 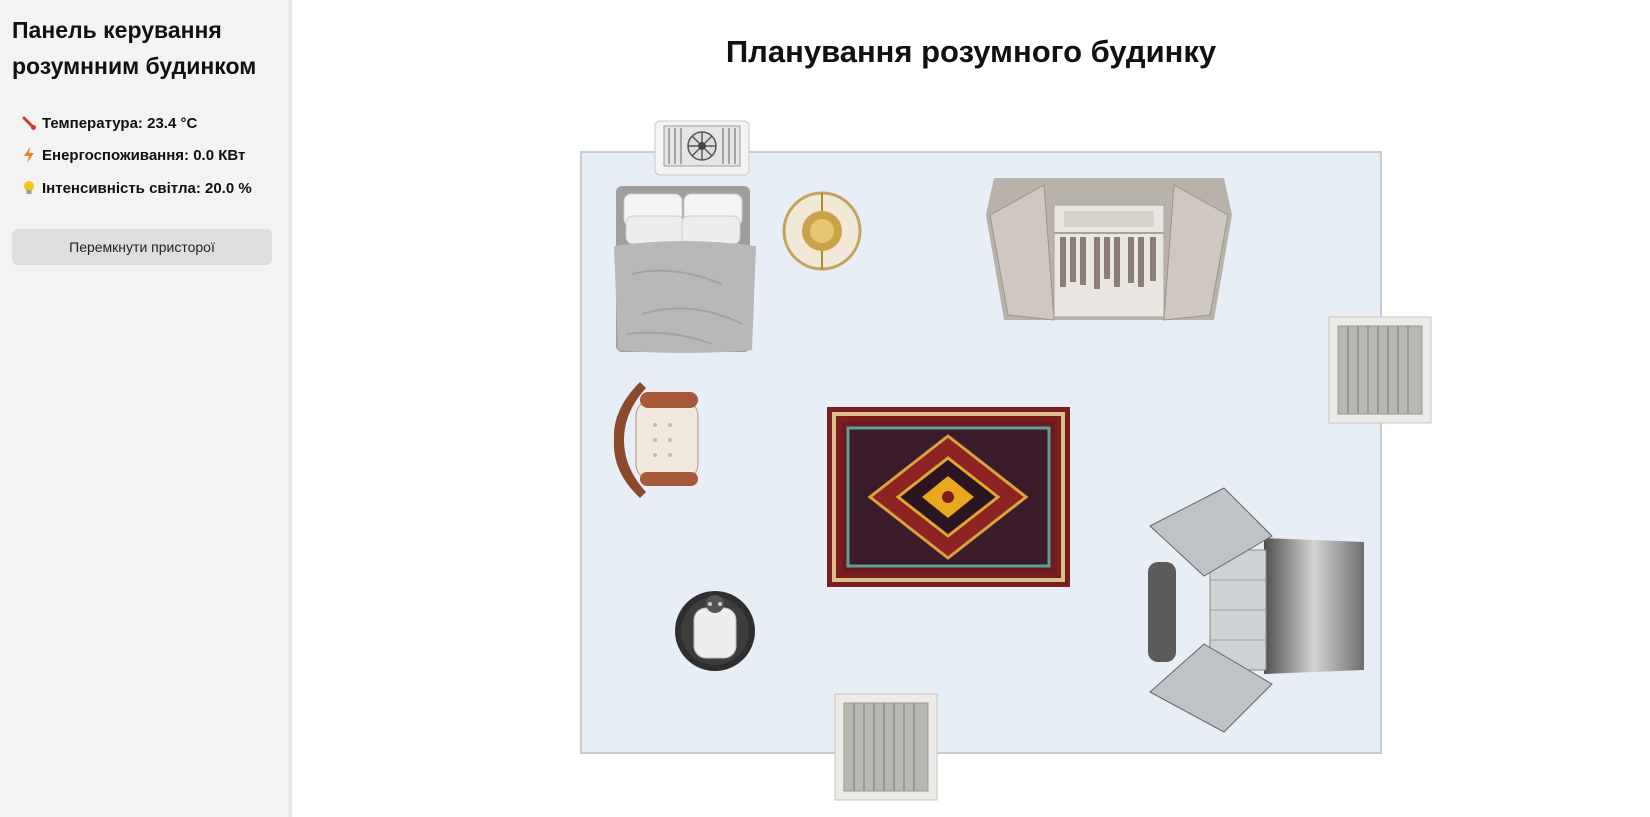 I want to click on lightbulb-icon, so click(x=29, y=188).